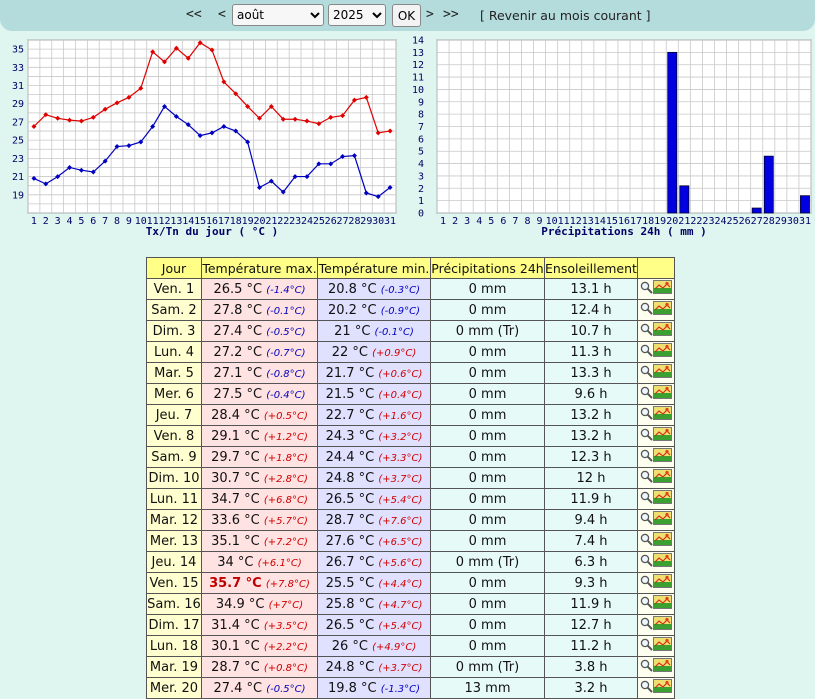 The width and height of the screenshot is (815, 699). Describe the element at coordinates (18, 159) in the screenshot. I see `y-tick-label: 23` at that location.